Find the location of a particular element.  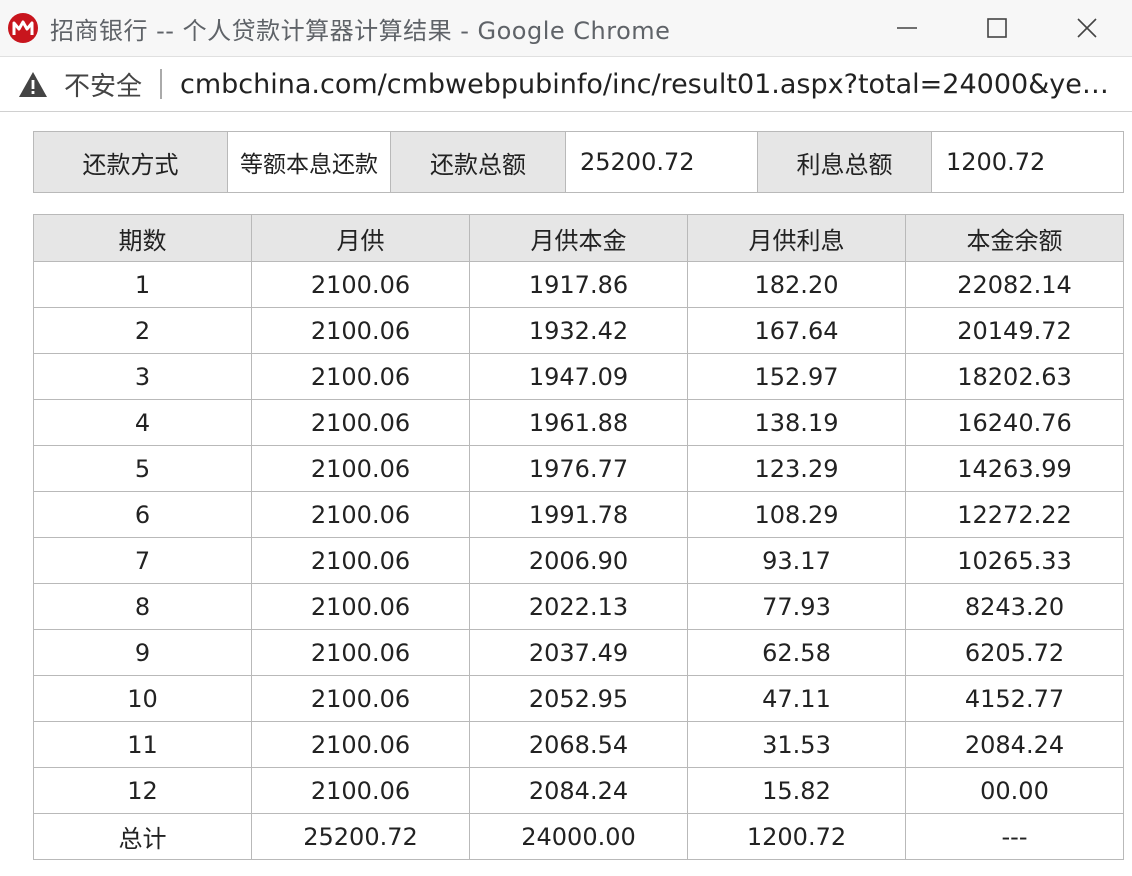

cell-period: 8 is located at coordinates (142, 606).